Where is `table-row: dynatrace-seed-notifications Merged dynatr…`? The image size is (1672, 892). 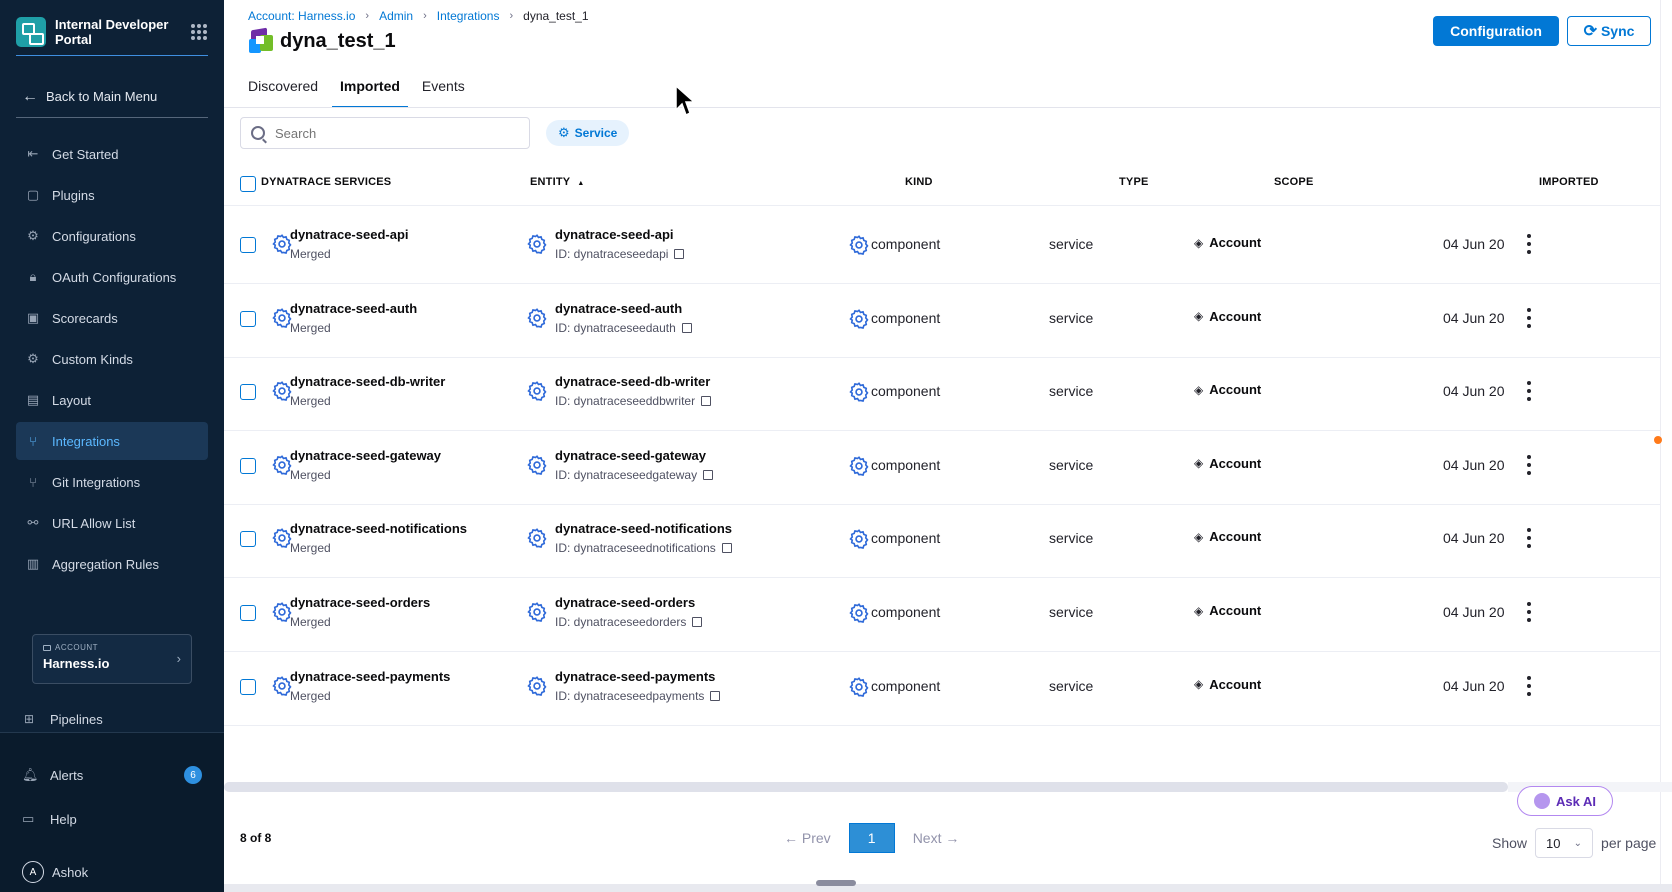
table-row: dynatrace-seed-notifications Merged dynatr… is located at coordinates (948, 539).